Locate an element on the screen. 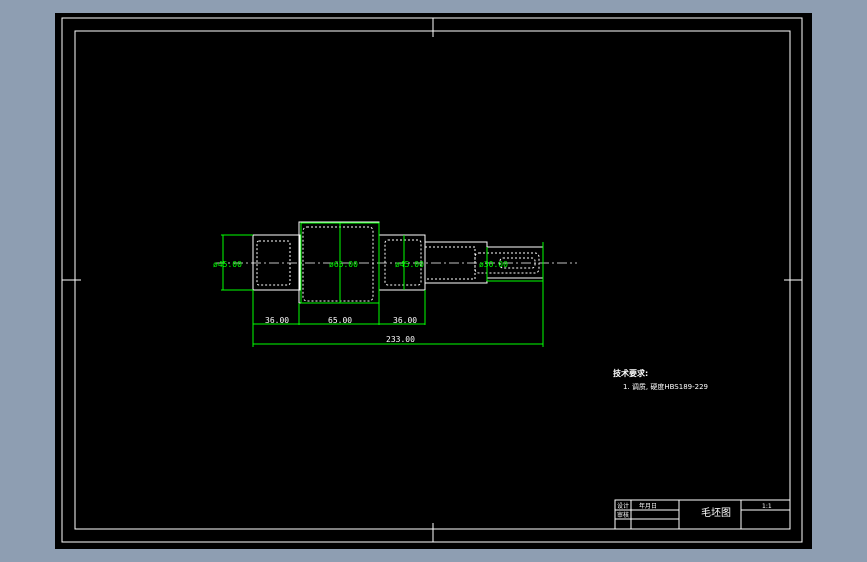 The image size is (867, 562). dim-len2: 65.00 is located at coordinates (340, 320).